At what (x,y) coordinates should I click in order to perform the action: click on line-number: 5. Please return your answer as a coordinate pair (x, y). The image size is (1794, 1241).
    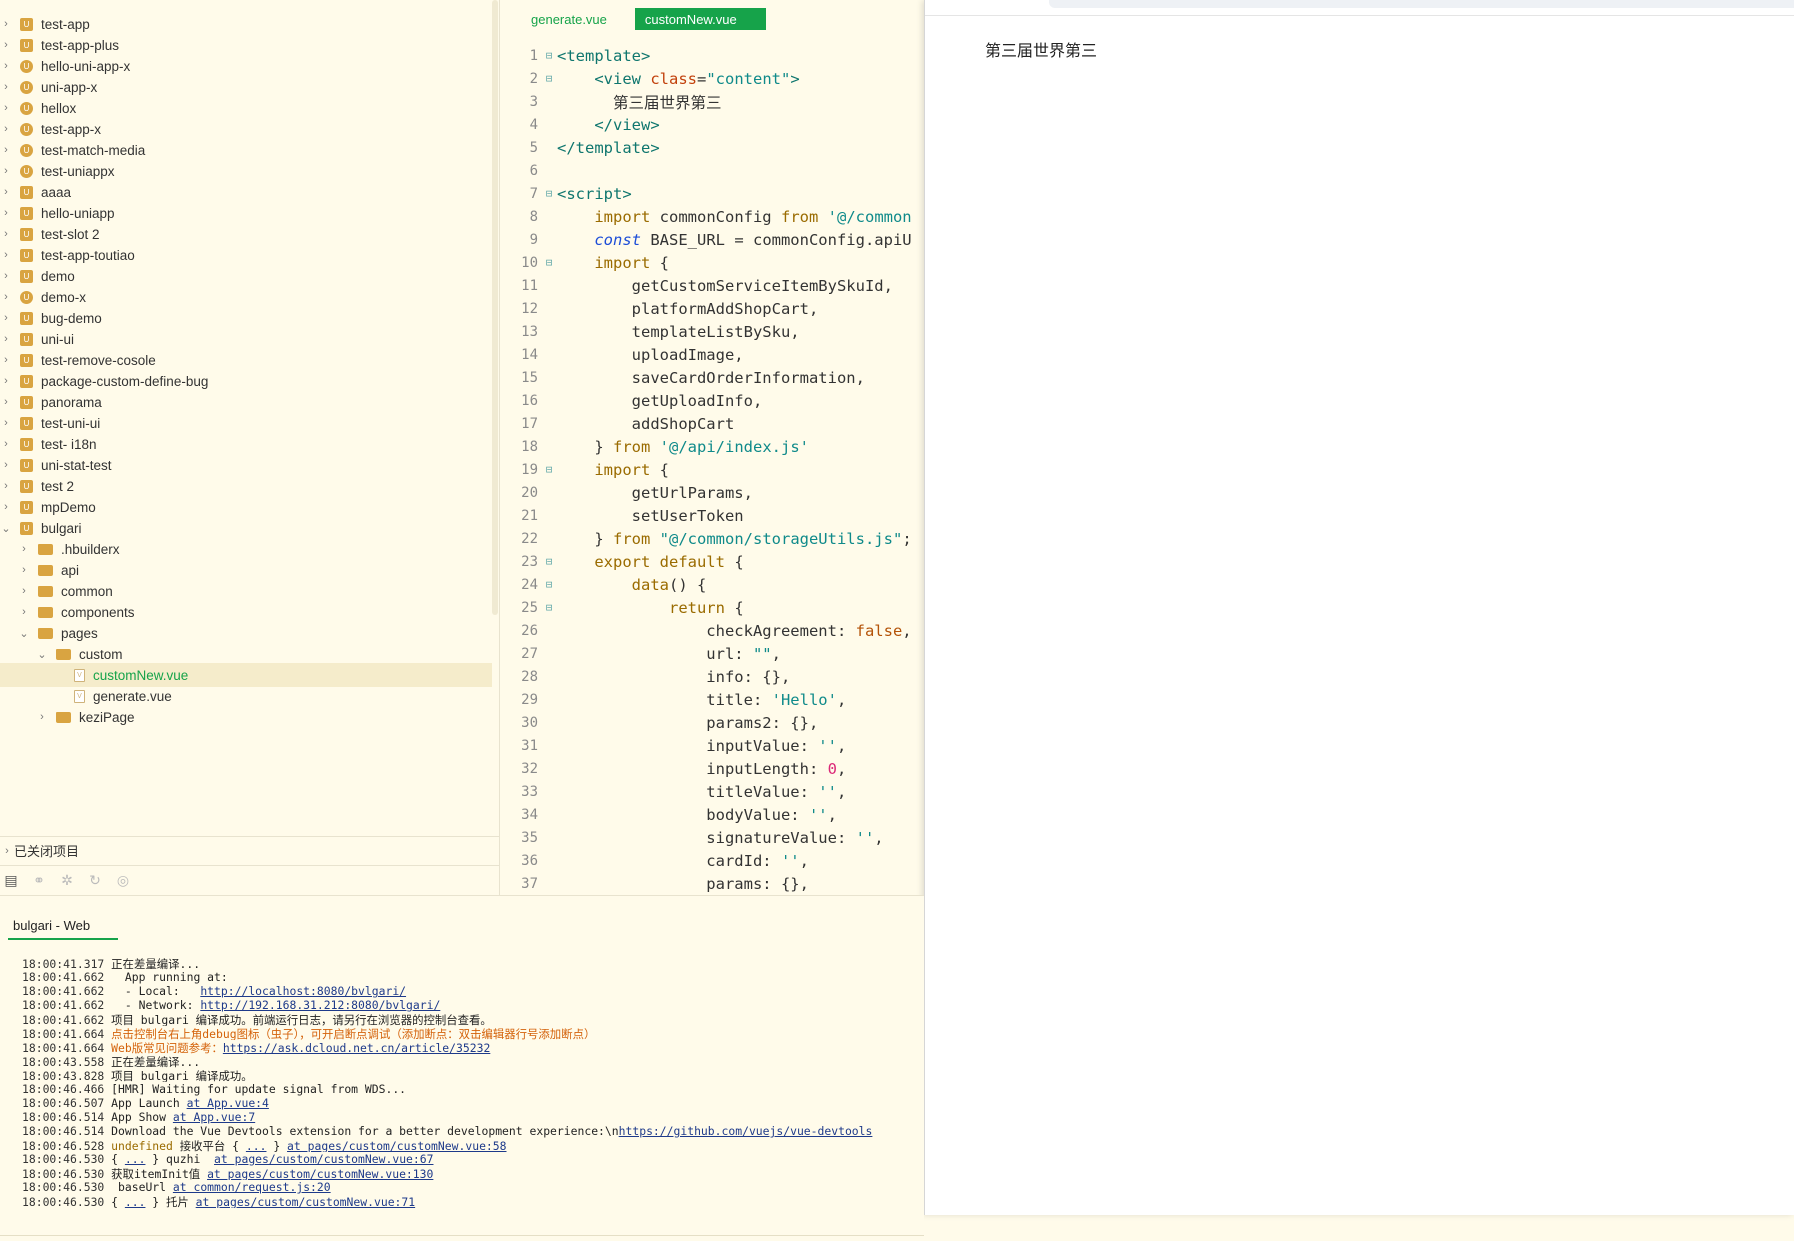
    Looking at the image, I should click on (519, 148).